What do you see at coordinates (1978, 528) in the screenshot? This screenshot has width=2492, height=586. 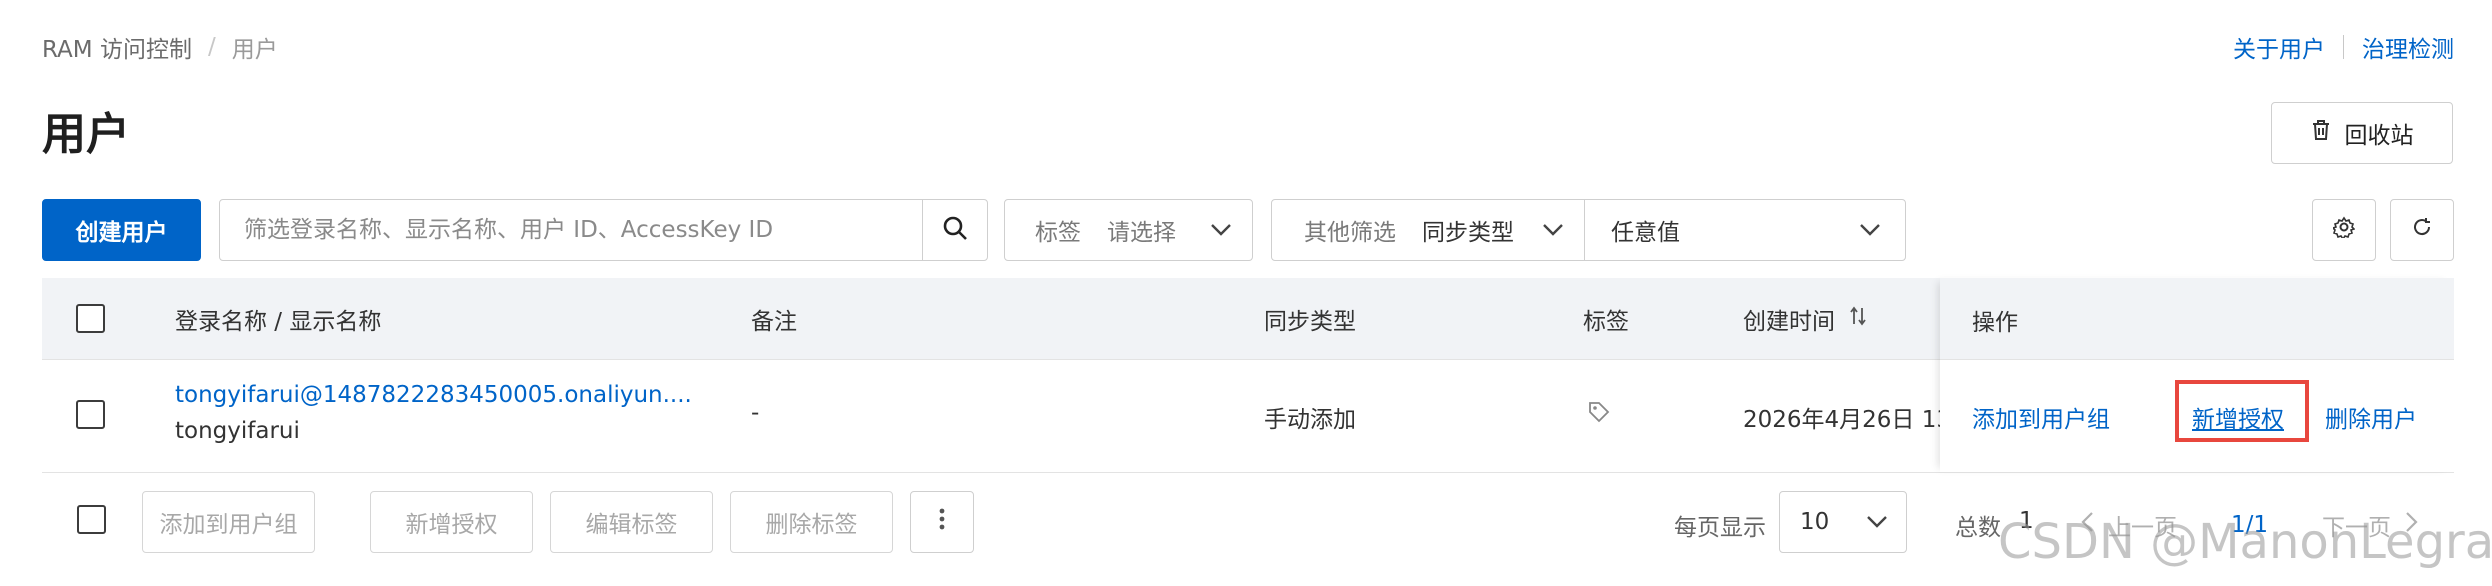 I see `total-label: 总数` at bounding box center [1978, 528].